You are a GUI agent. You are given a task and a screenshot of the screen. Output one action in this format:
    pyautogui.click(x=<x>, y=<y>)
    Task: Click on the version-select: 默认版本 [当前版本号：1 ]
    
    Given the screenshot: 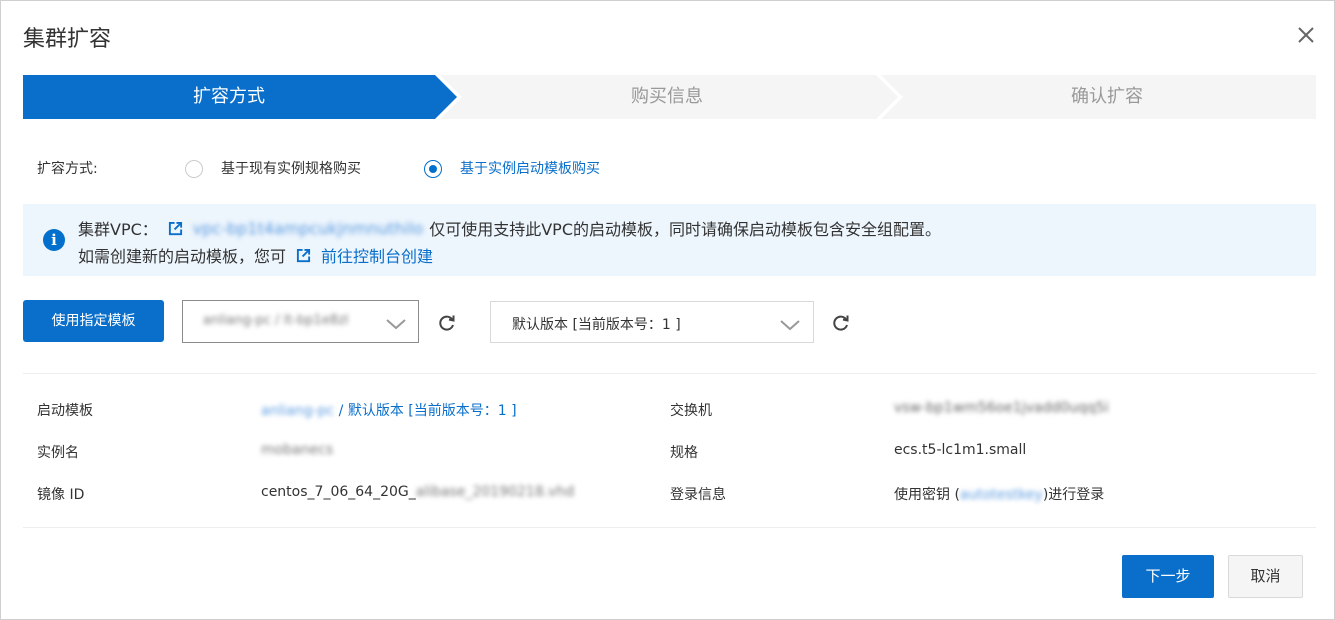 What is the action you would take?
    pyautogui.click(x=652, y=322)
    